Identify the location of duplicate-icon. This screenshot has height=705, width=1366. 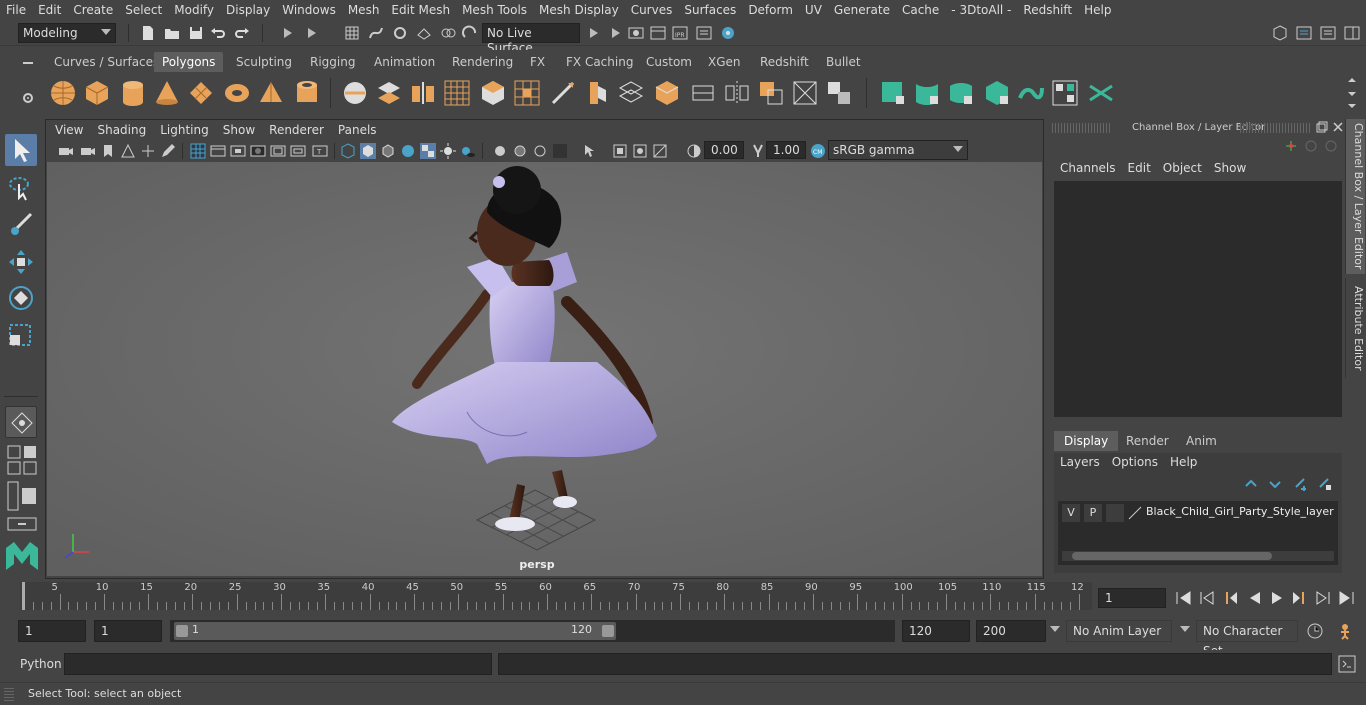
(839, 93).